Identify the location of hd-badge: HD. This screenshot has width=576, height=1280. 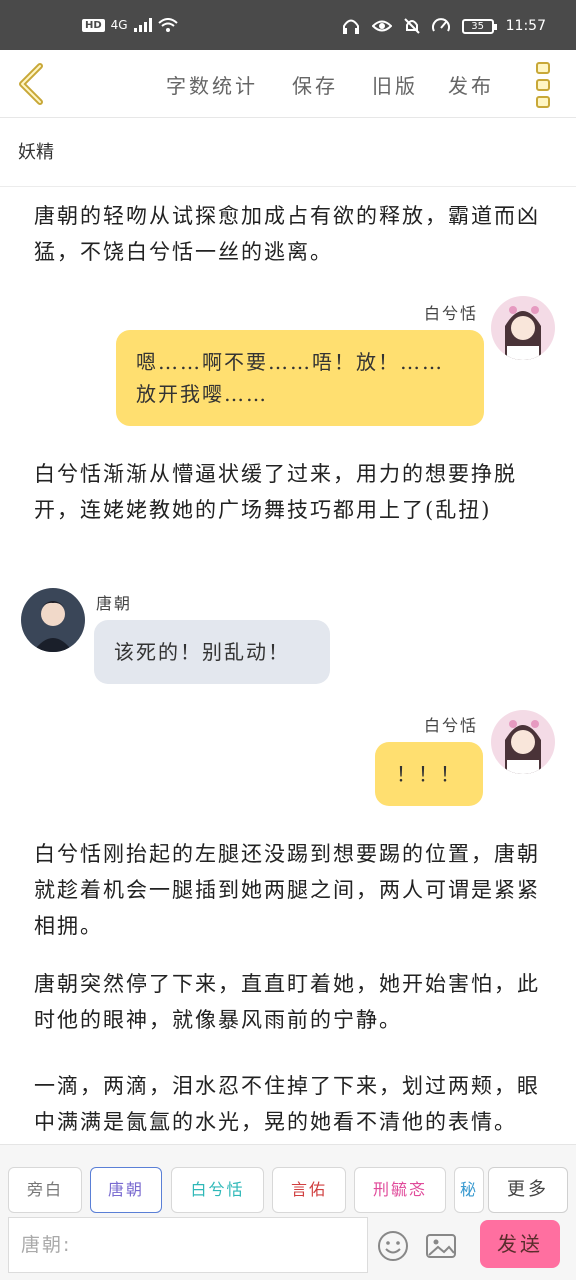
(93, 25).